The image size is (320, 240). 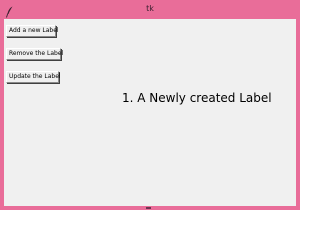 What do you see at coordinates (32, 31) in the screenshot?
I see `add-label-button: Add a new Label` at bounding box center [32, 31].